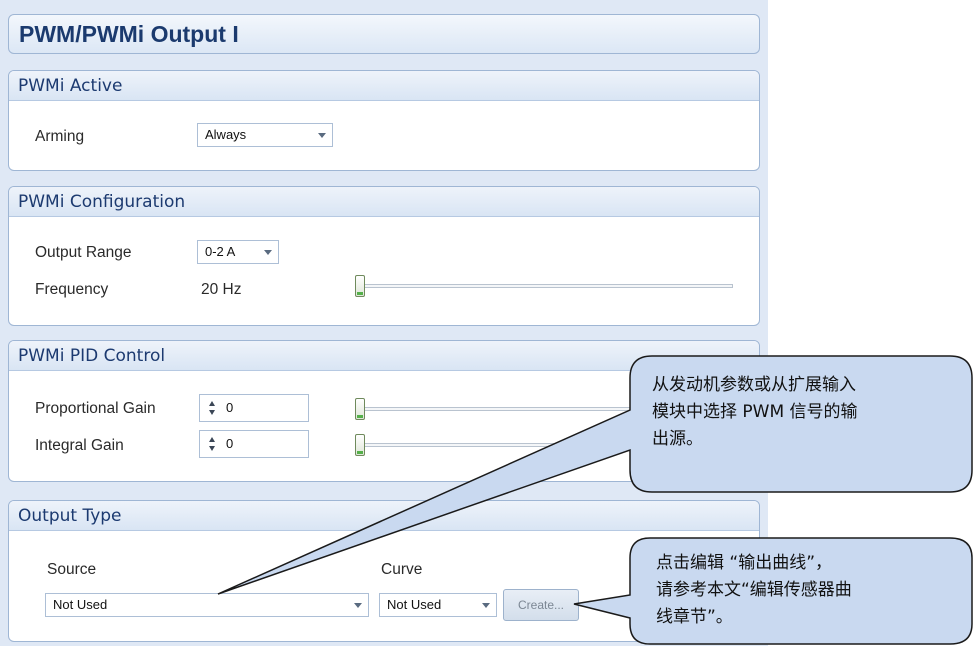 The image size is (978, 648). I want to click on callout-line: 请参考本文“编辑传感器曲, so click(754, 590).